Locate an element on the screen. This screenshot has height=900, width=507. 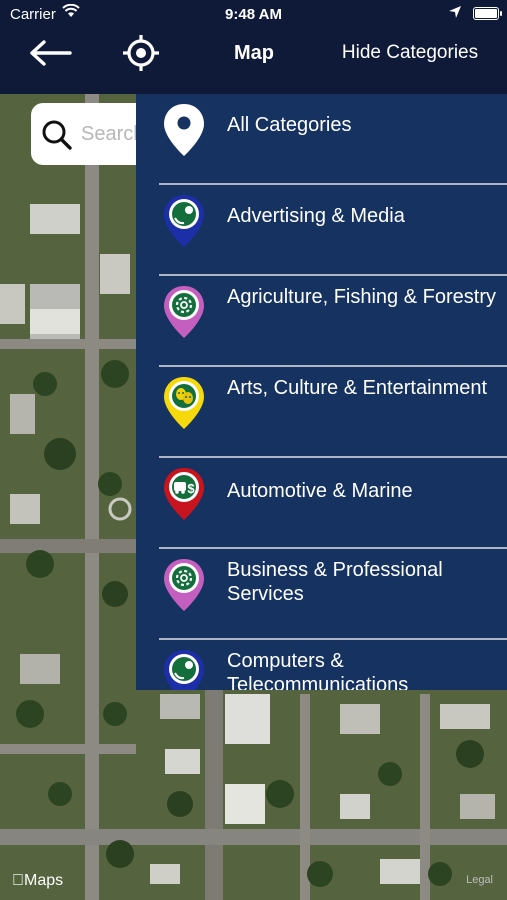
category-label: Automotive & Marine is located at coordinates (320, 491).